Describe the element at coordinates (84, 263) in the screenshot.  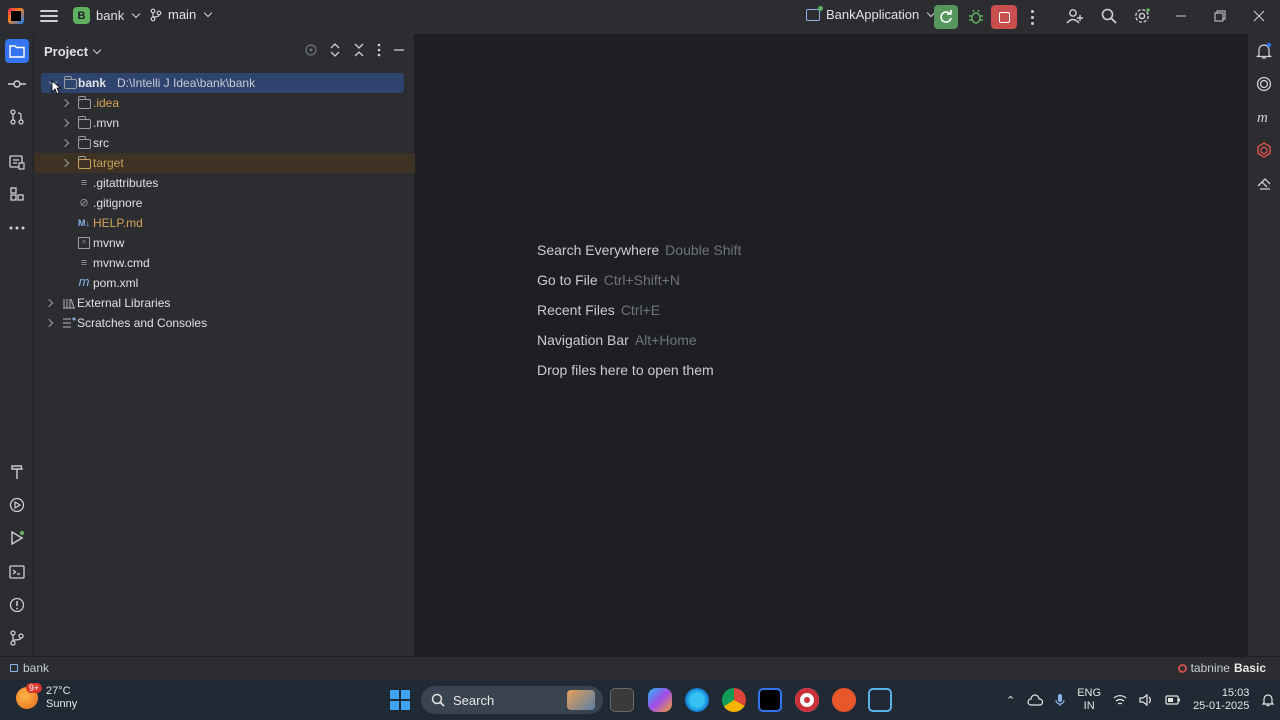
I see `text-file-icon: ≡` at that location.